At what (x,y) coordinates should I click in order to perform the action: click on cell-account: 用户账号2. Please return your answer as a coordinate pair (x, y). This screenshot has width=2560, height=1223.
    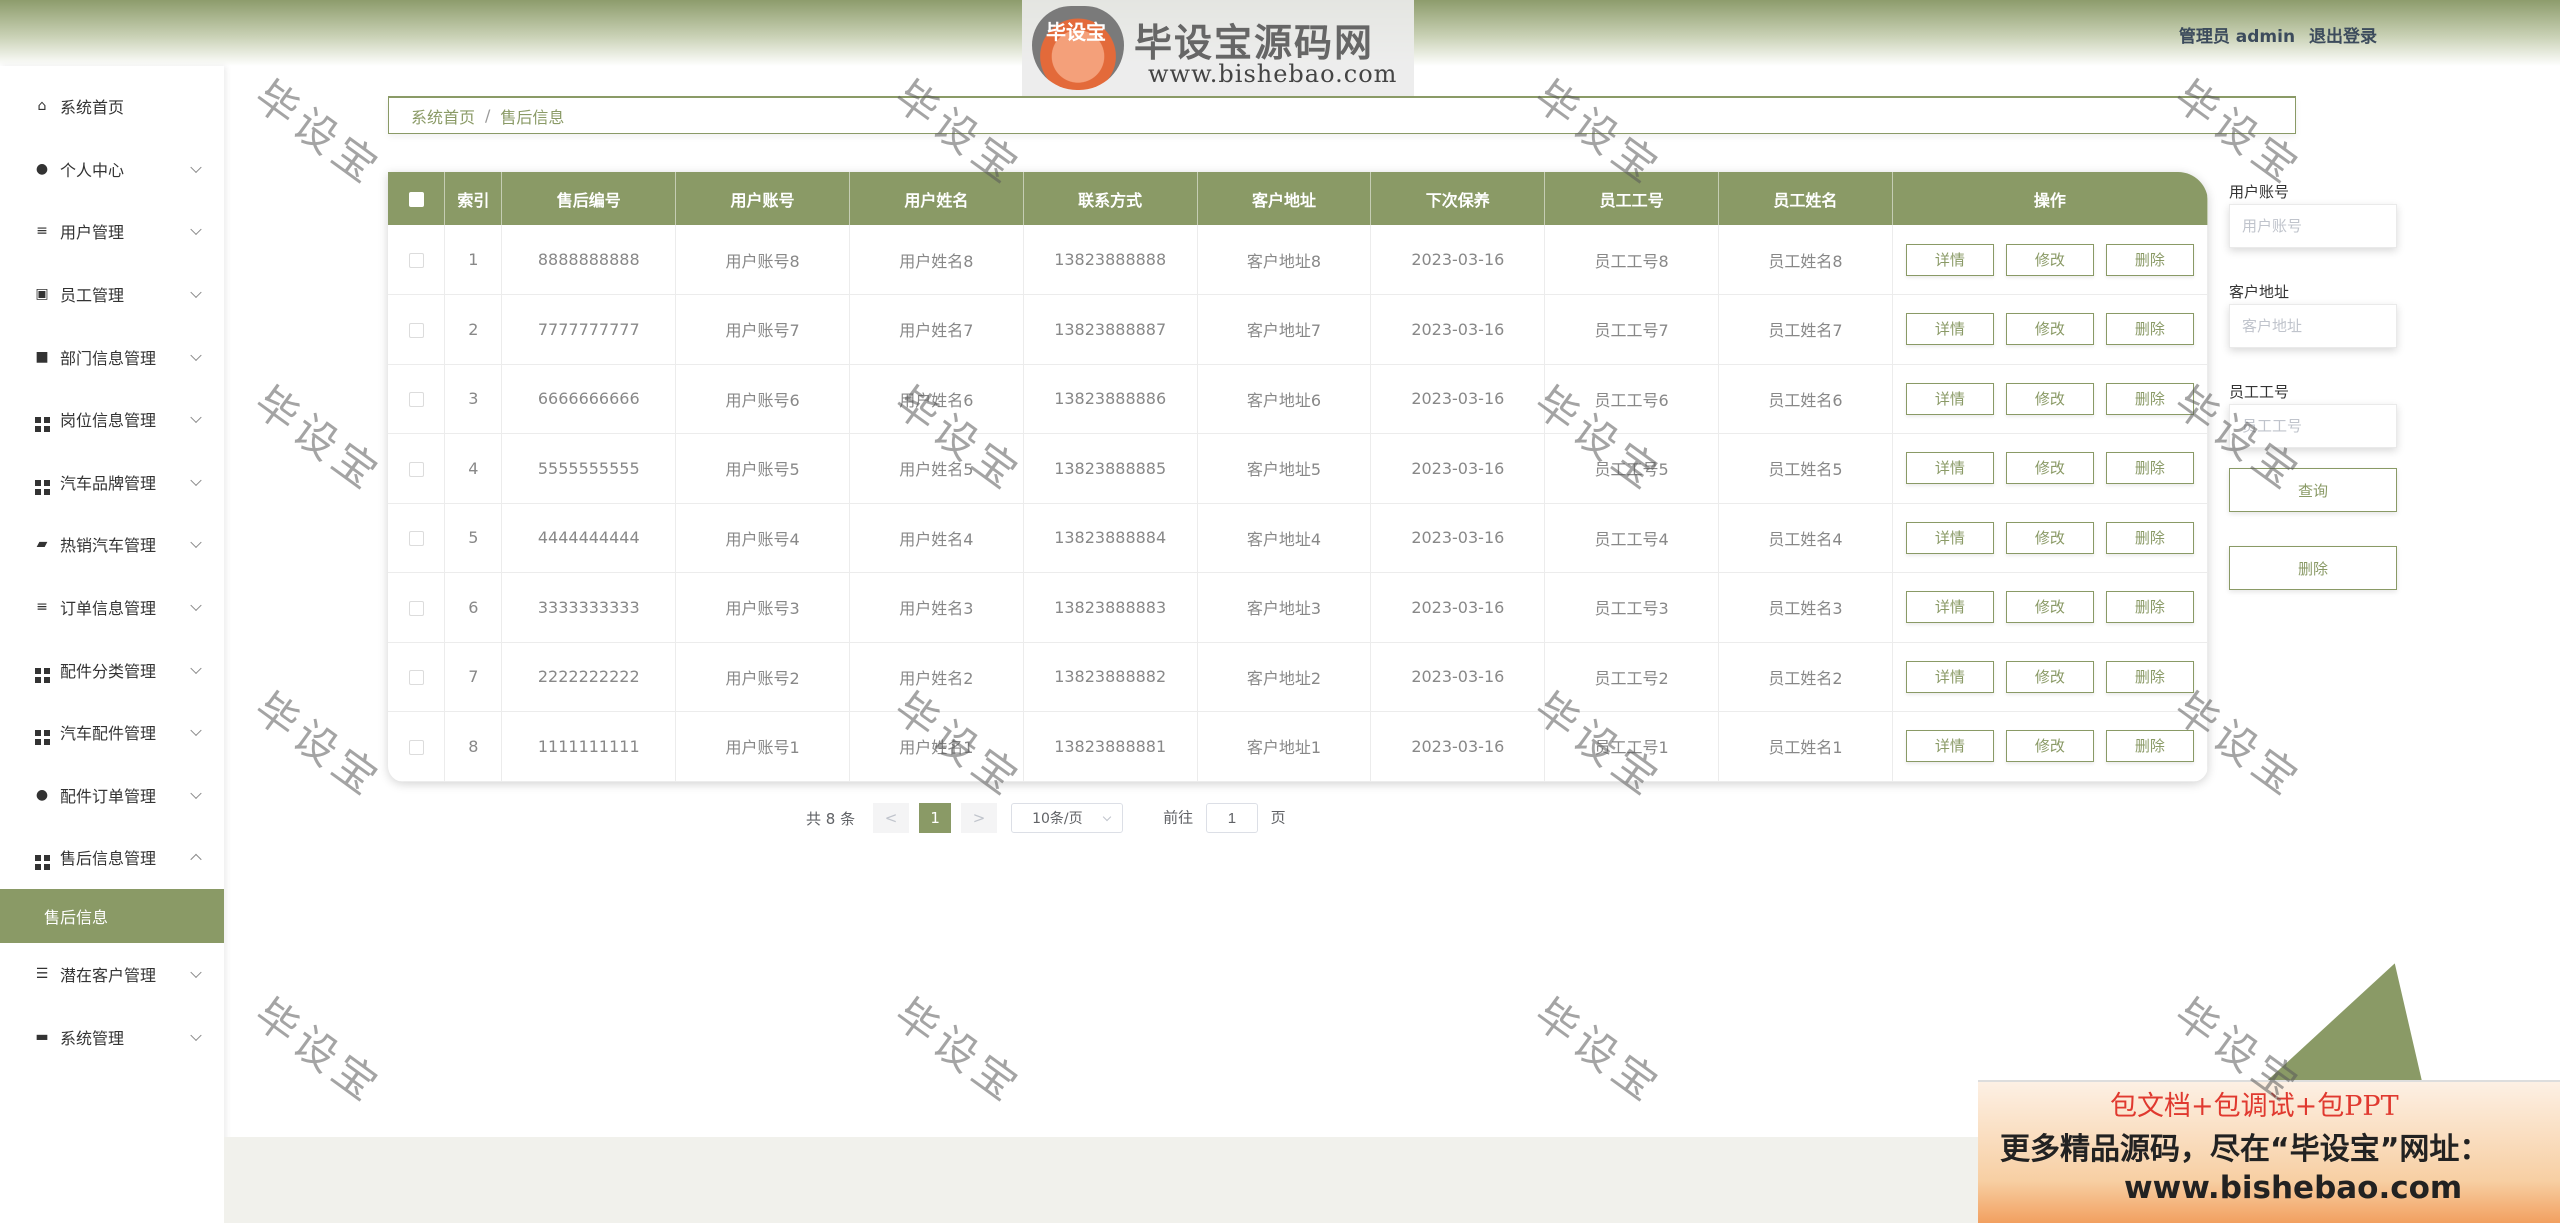
    Looking at the image, I should click on (762, 677).